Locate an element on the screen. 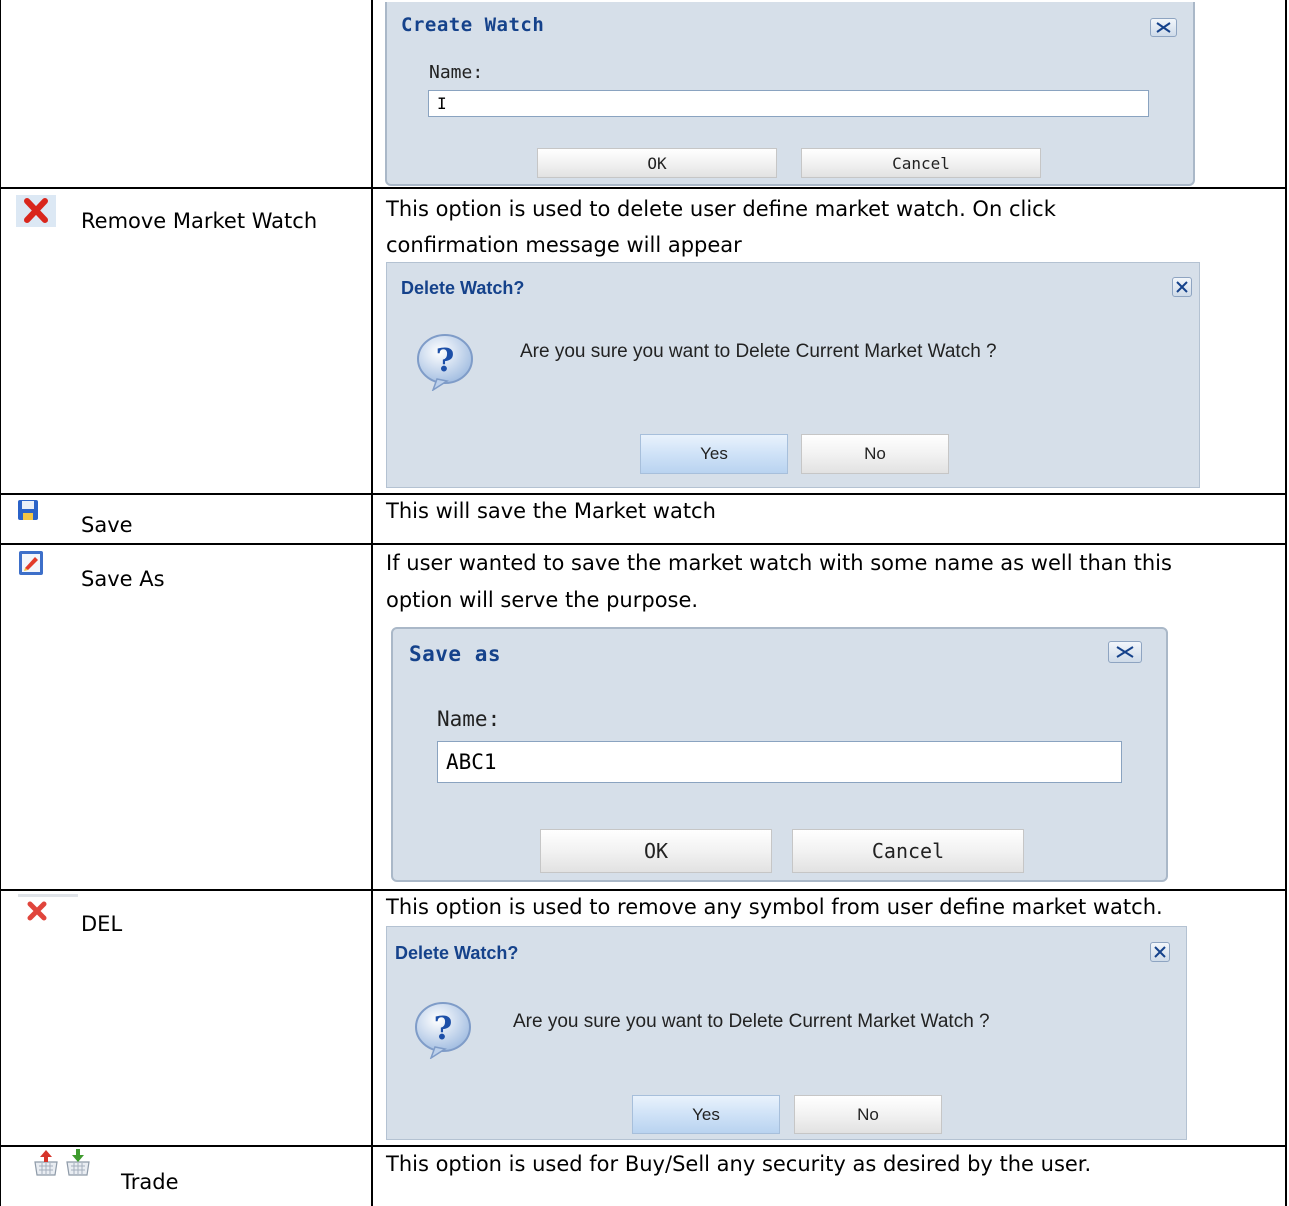 This screenshot has width=1289, height=1206. floppy-disk-icon is located at coordinates (28, 510).